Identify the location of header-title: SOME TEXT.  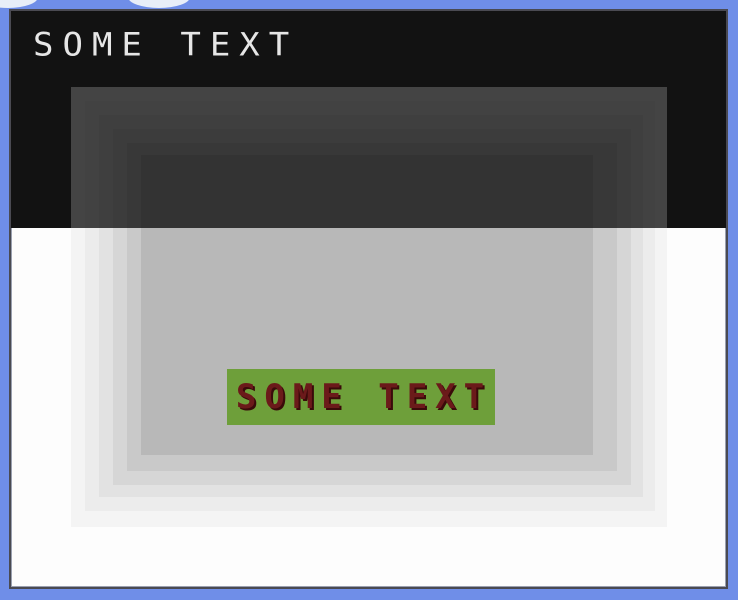
(166, 45).